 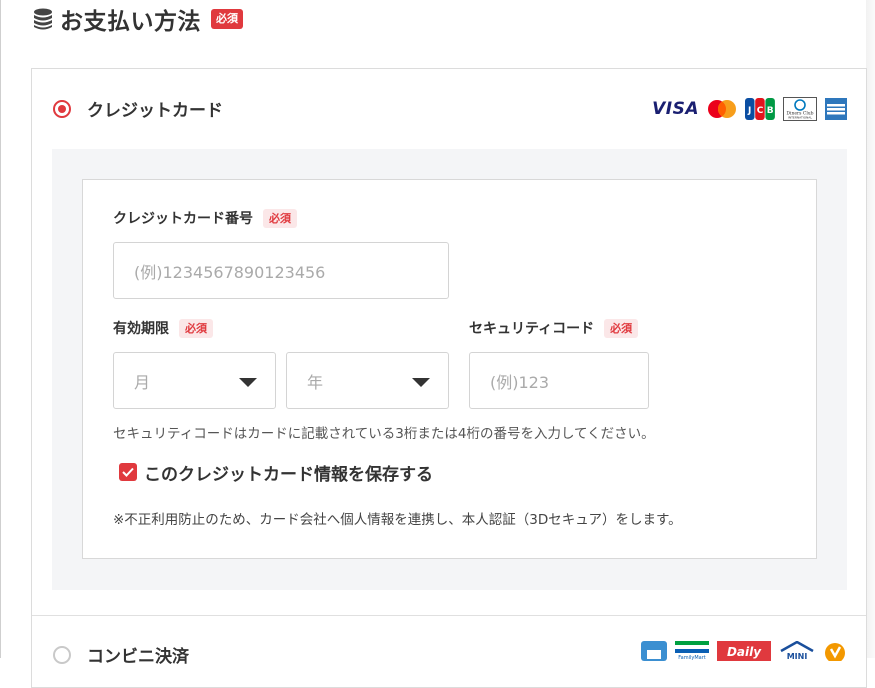 I want to click on diners-logo: Diners Club INTERNATIONAL, so click(x=800, y=109).